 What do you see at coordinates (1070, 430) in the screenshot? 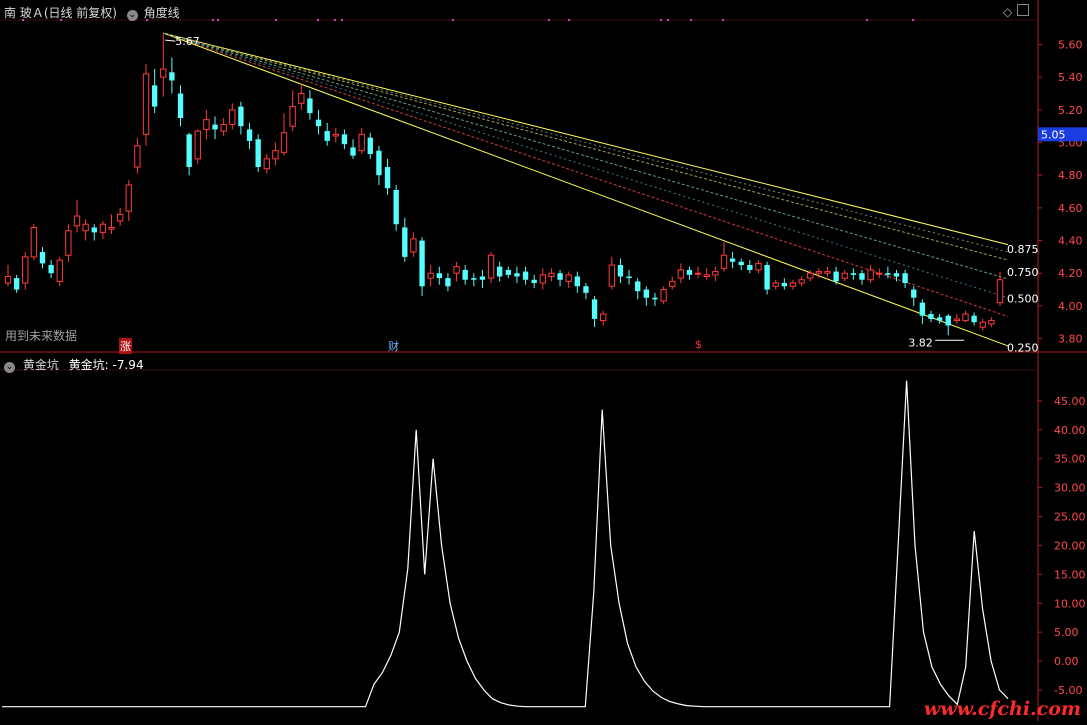
I see `lower-tick-label: 40.00` at bounding box center [1070, 430].